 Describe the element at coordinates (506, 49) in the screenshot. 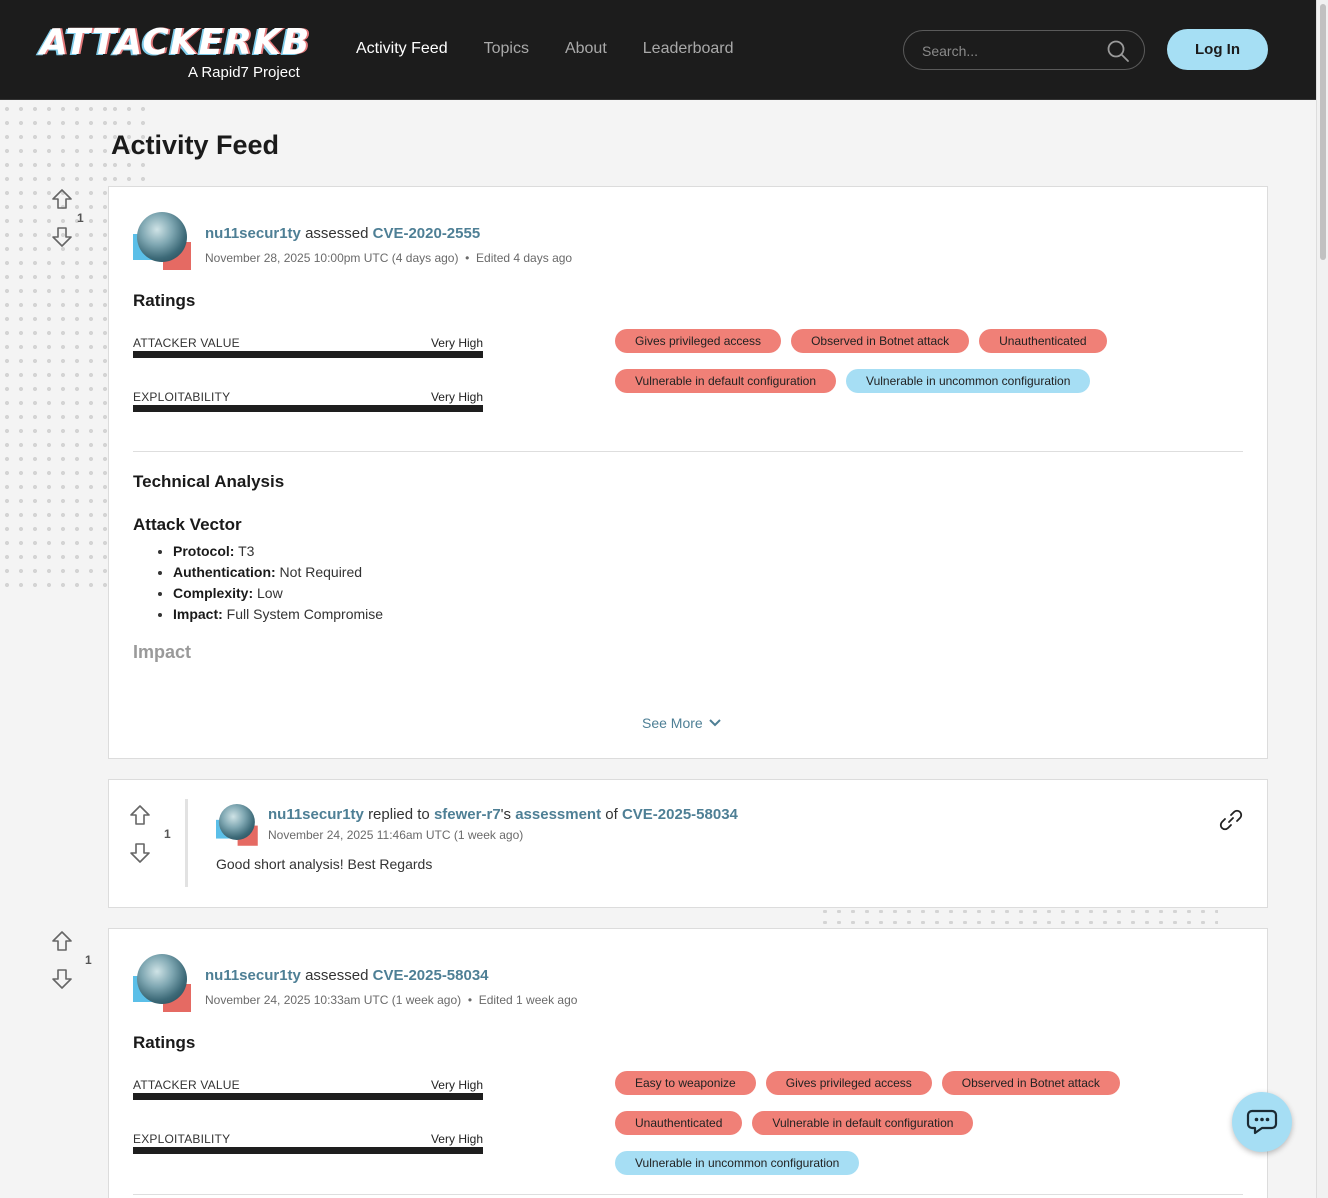

I see `nav-topics: Topics` at that location.